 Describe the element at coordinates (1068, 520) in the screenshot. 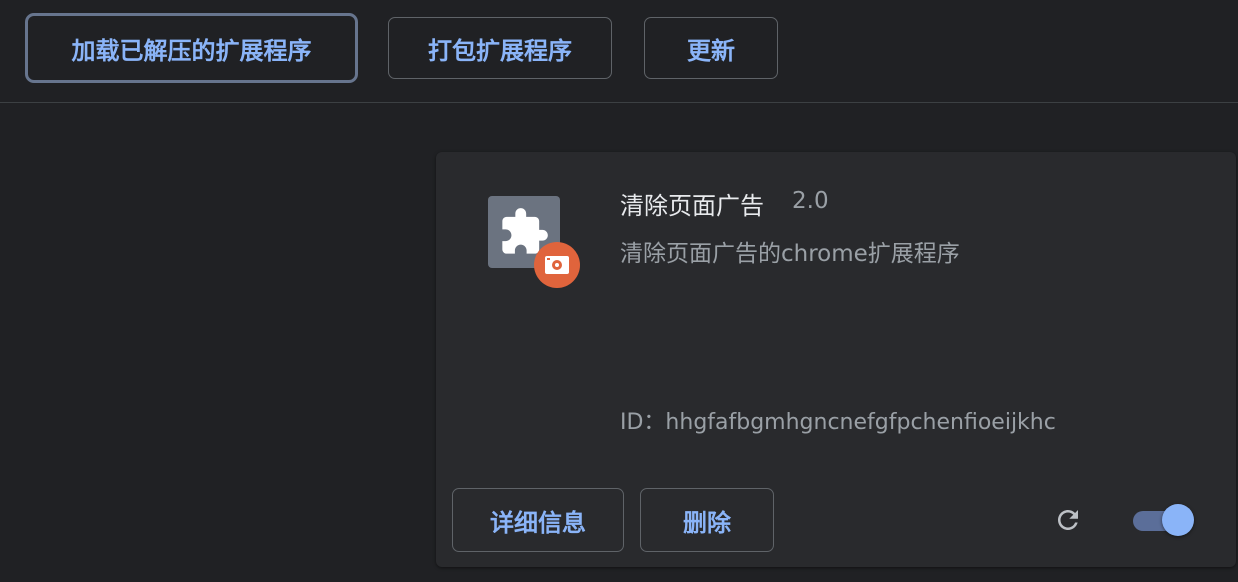

I see `reload-icon` at that location.